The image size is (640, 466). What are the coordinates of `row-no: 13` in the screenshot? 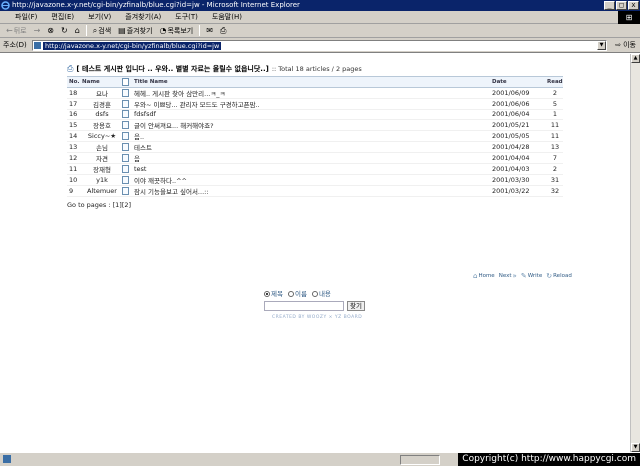 It's located at (74, 147).